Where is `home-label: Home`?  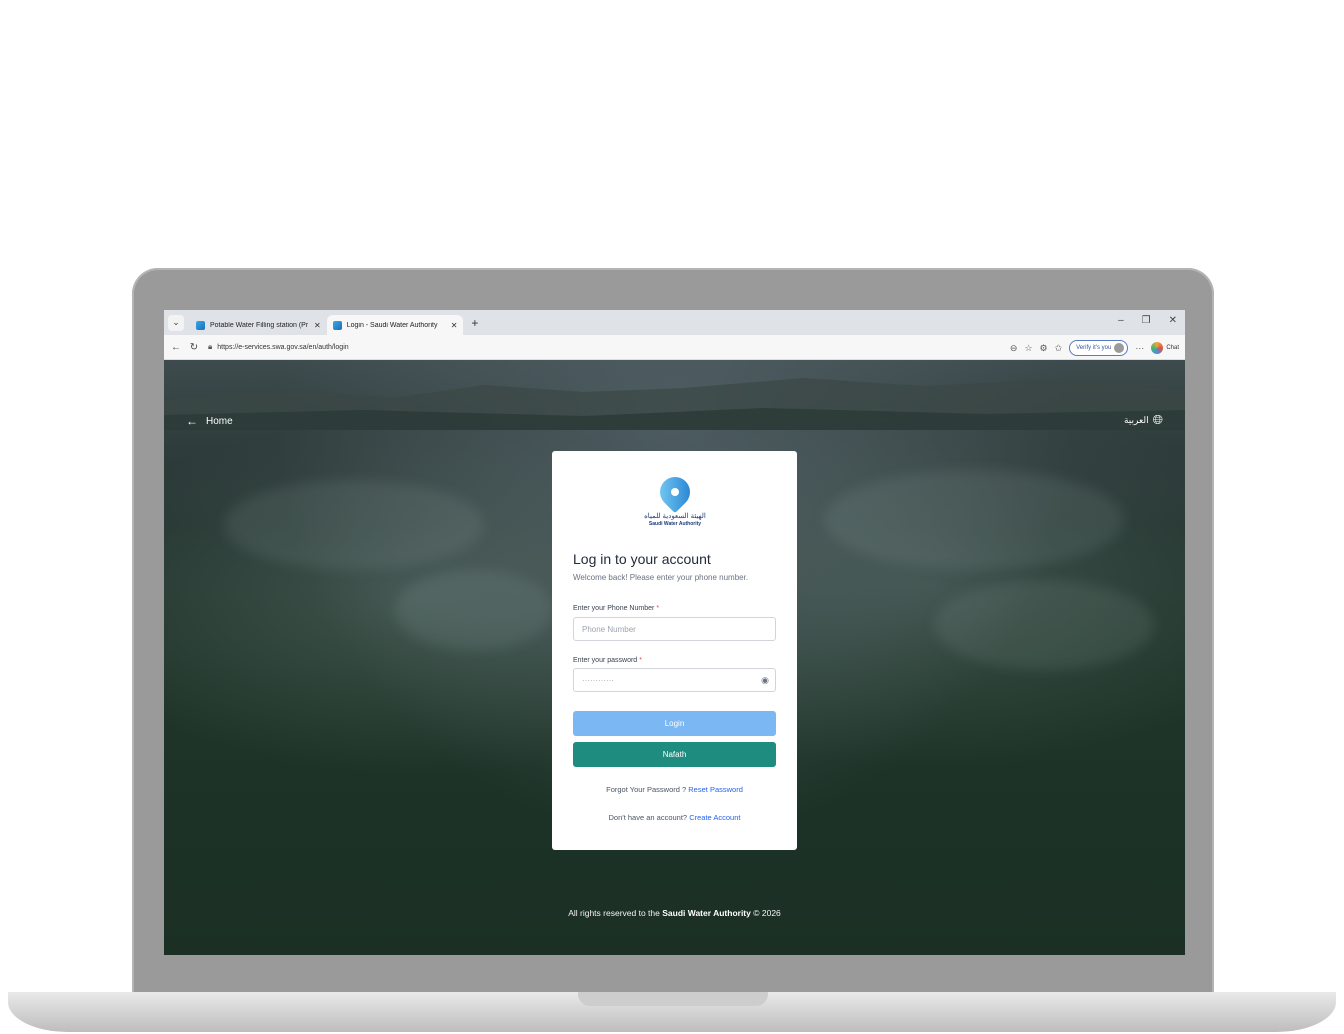
home-label: Home is located at coordinates (219, 421).